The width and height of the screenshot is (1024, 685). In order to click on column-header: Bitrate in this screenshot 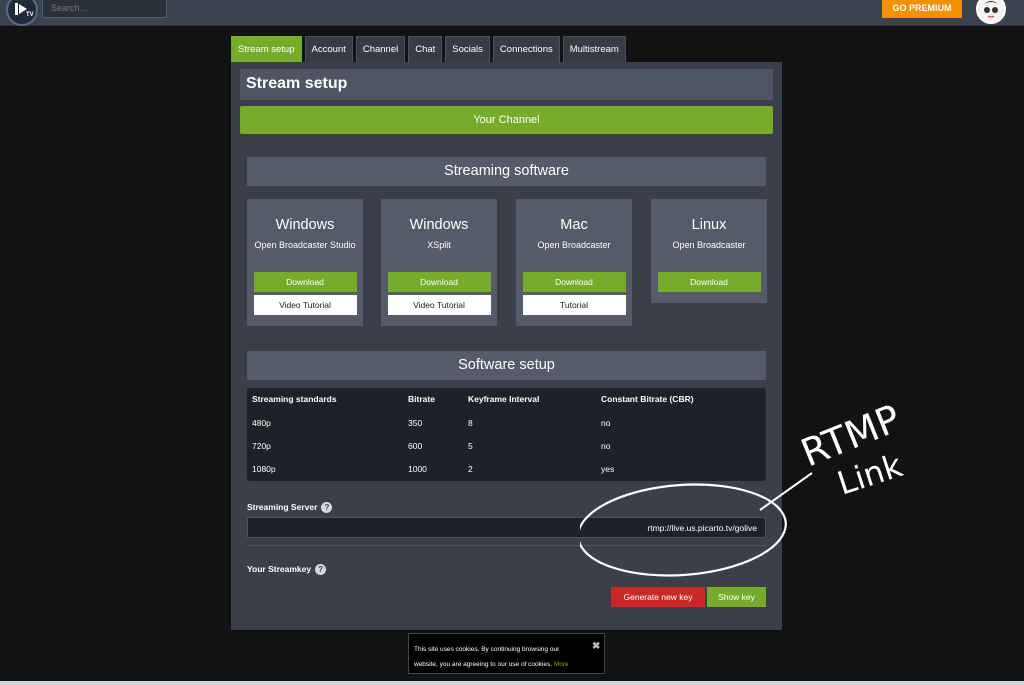, I will do `click(421, 399)`.